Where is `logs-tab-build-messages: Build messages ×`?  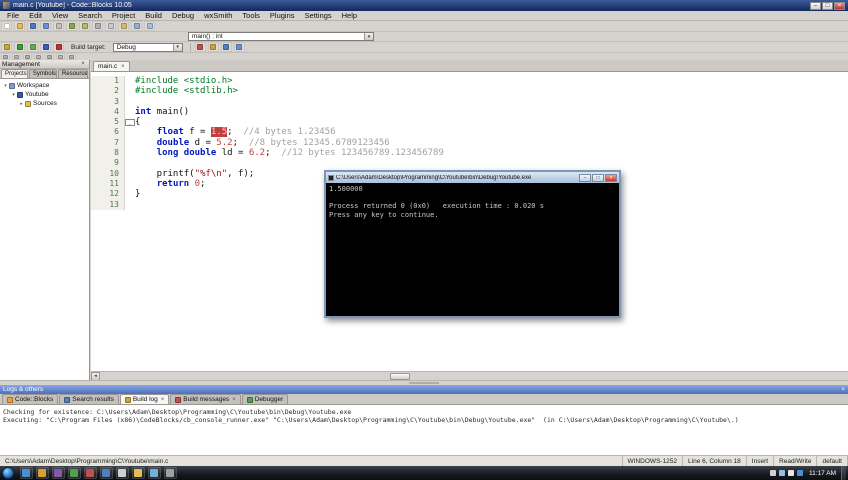
logs-tab-build-messages: Build messages × is located at coordinates (205, 399).